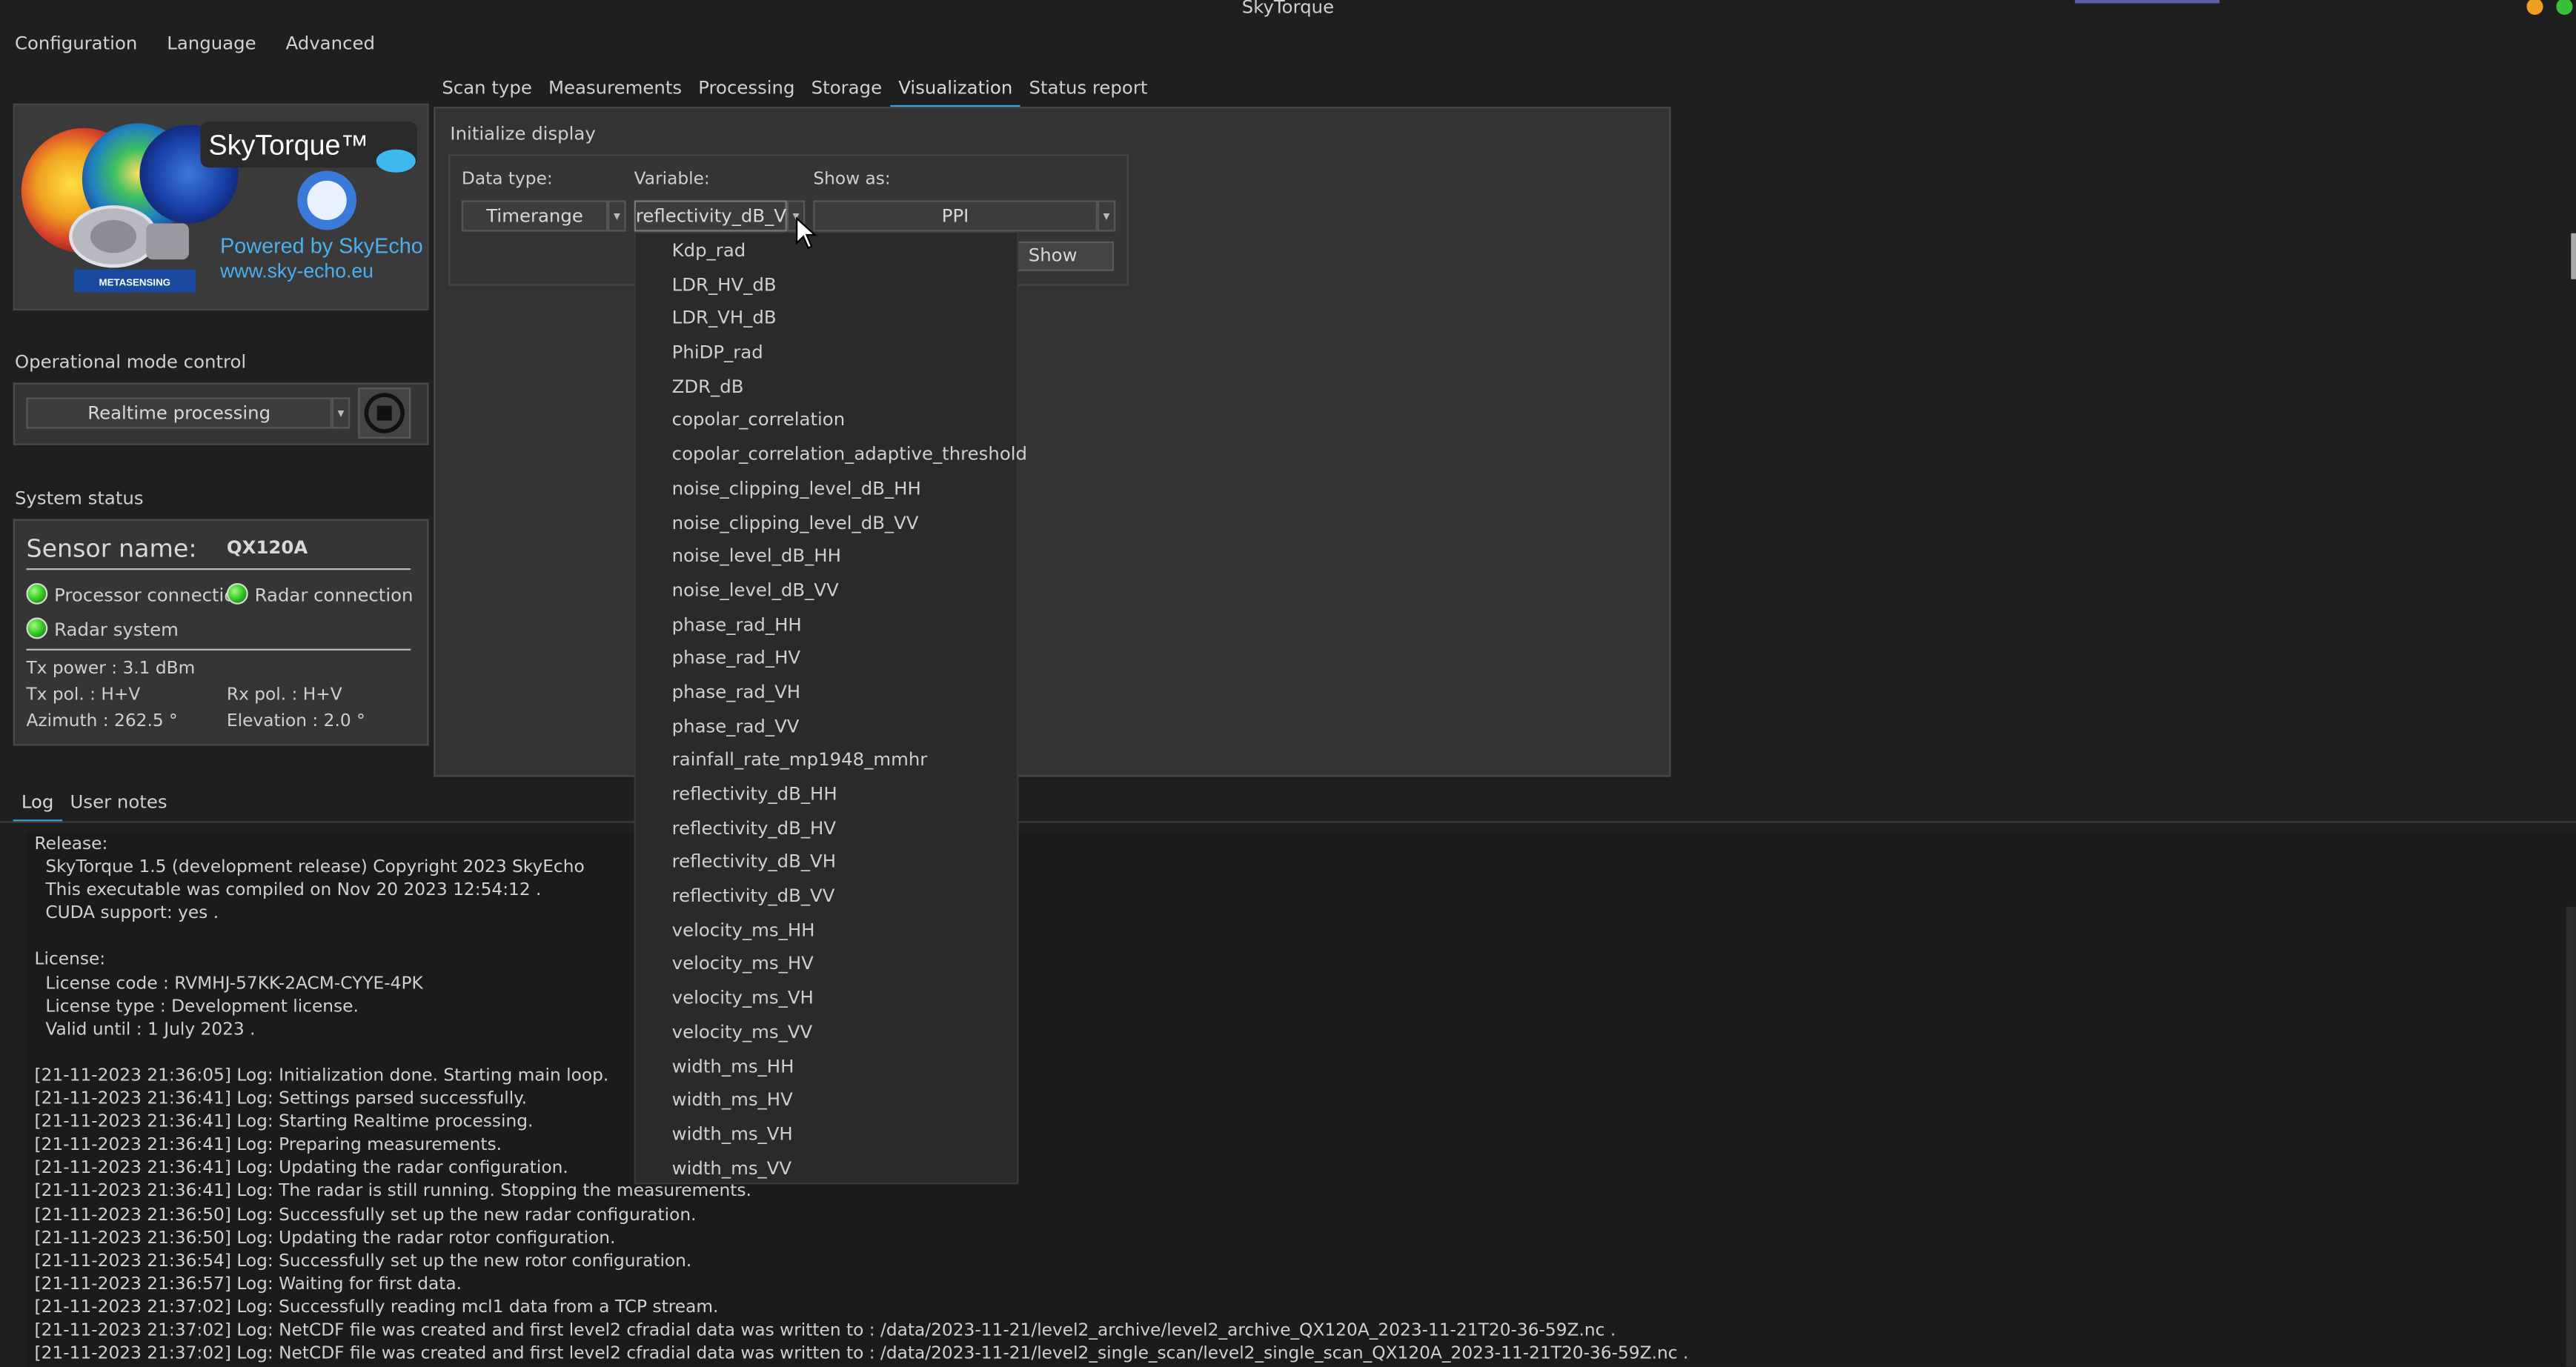 The image size is (2576, 1367). What do you see at coordinates (487, 90) in the screenshot?
I see `tab-scan-type: Scan type` at bounding box center [487, 90].